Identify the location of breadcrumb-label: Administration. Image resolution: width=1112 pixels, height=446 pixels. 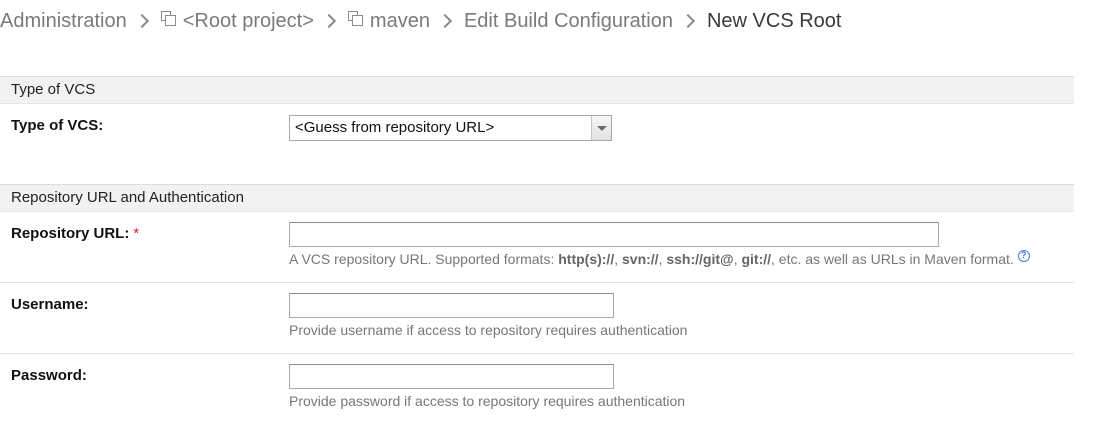
(63, 20).